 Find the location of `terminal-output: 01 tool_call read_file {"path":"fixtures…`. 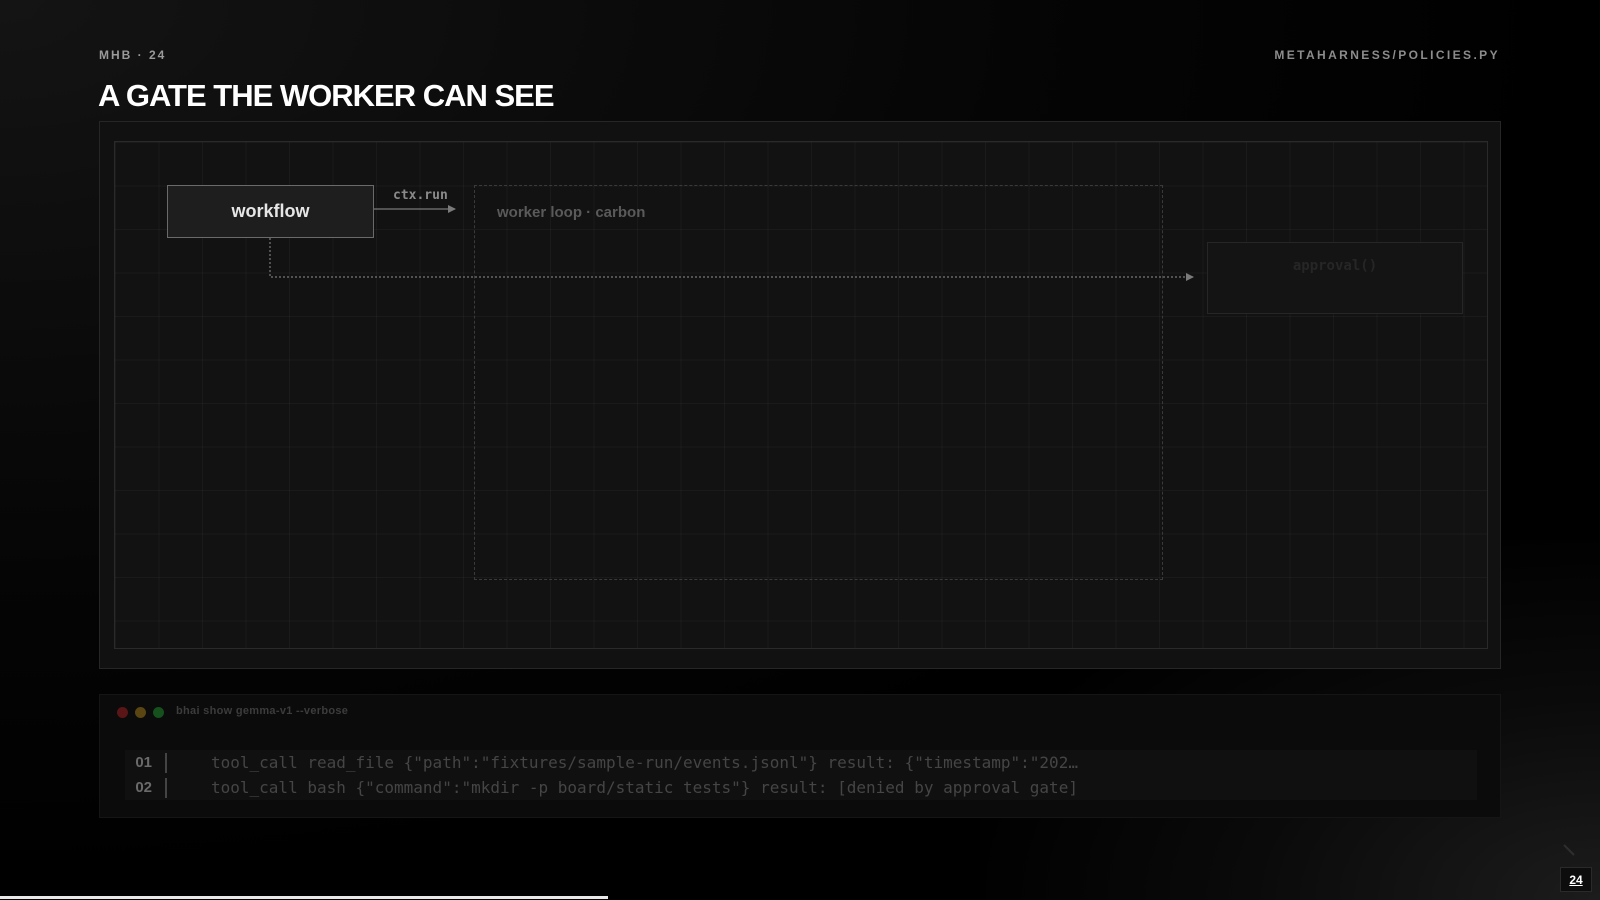

terminal-output: 01 tool_call read_file {"path":"fixtures… is located at coordinates (801, 775).